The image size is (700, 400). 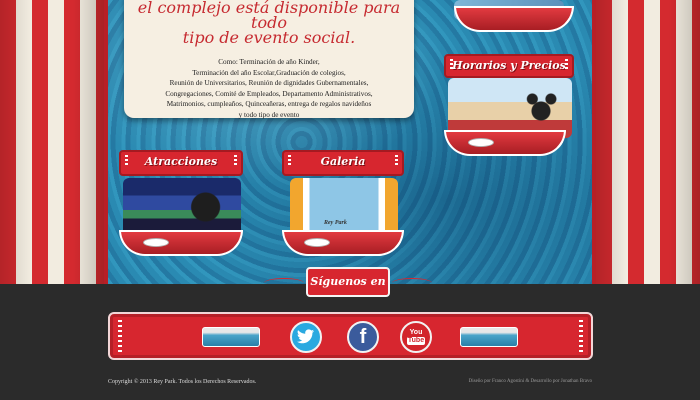 I want to click on events-line: y todo tipo de evento, so click(x=269, y=114).